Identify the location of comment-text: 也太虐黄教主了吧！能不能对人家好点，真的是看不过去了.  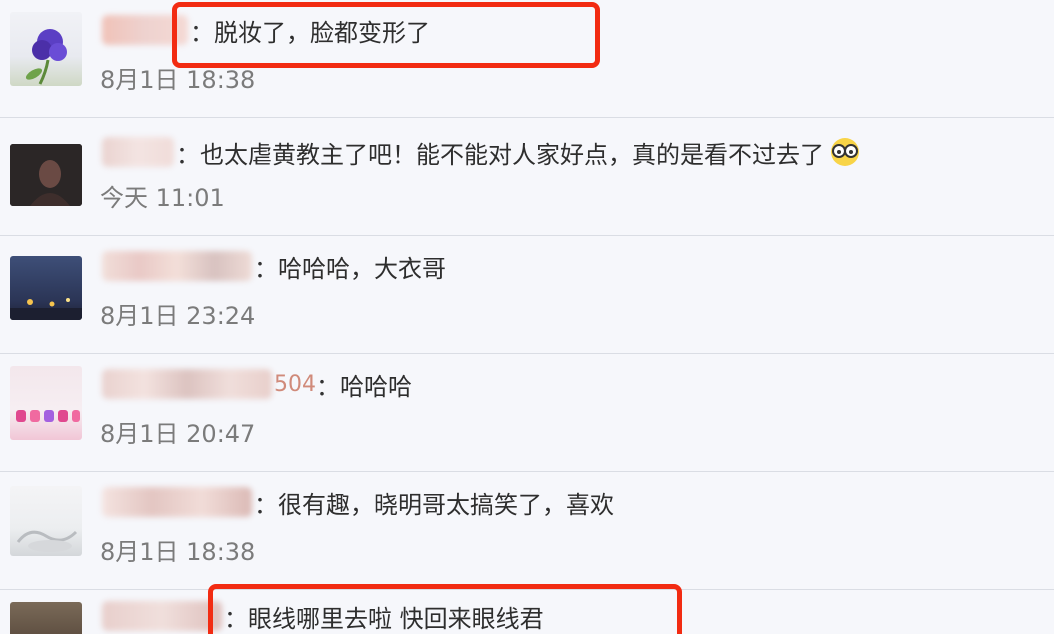
(512, 154).